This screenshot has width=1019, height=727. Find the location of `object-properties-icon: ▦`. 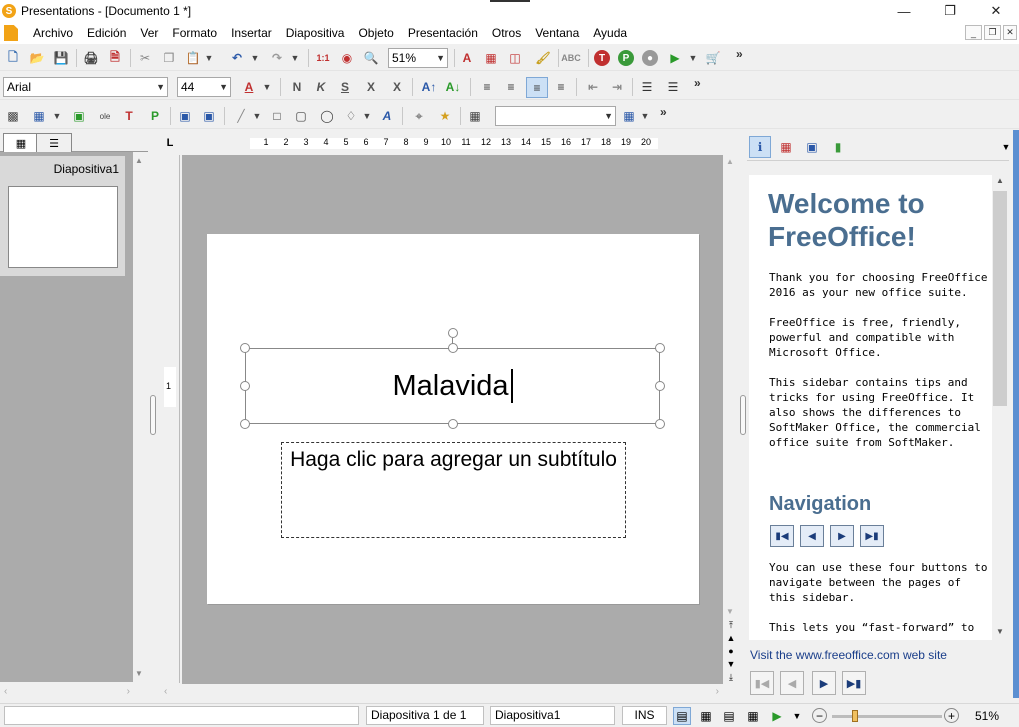

object-properties-icon: ▦ is located at coordinates (475, 116).